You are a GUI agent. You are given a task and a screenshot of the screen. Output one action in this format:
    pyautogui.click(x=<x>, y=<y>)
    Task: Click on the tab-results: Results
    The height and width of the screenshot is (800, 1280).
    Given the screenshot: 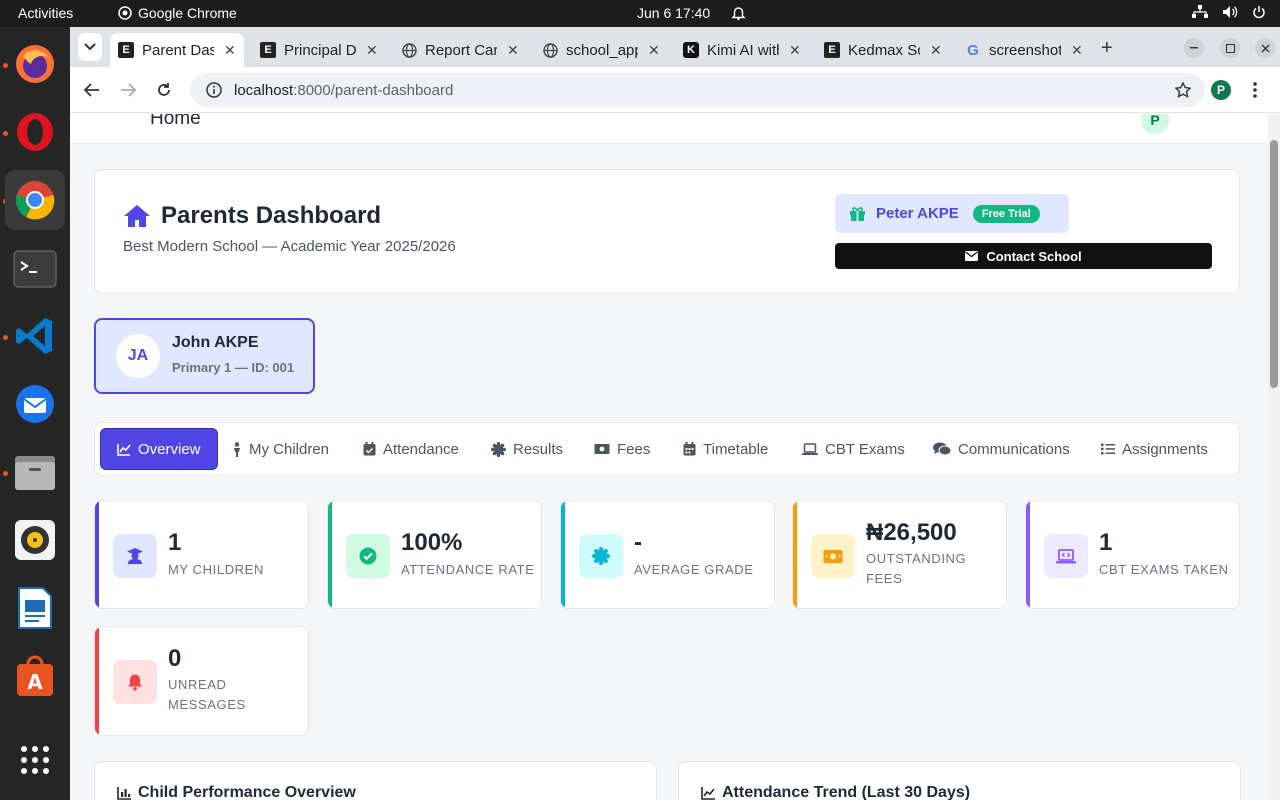 What is the action you would take?
    pyautogui.click(x=527, y=449)
    